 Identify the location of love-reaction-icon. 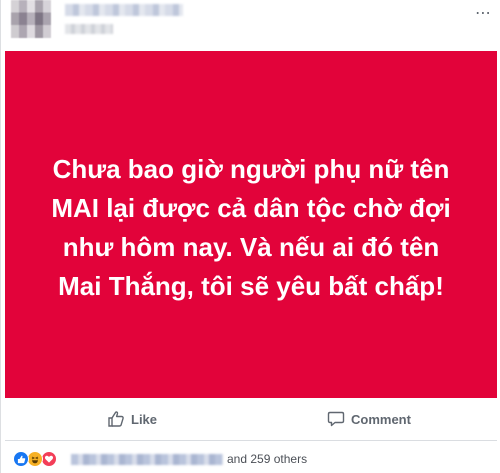
(49, 459).